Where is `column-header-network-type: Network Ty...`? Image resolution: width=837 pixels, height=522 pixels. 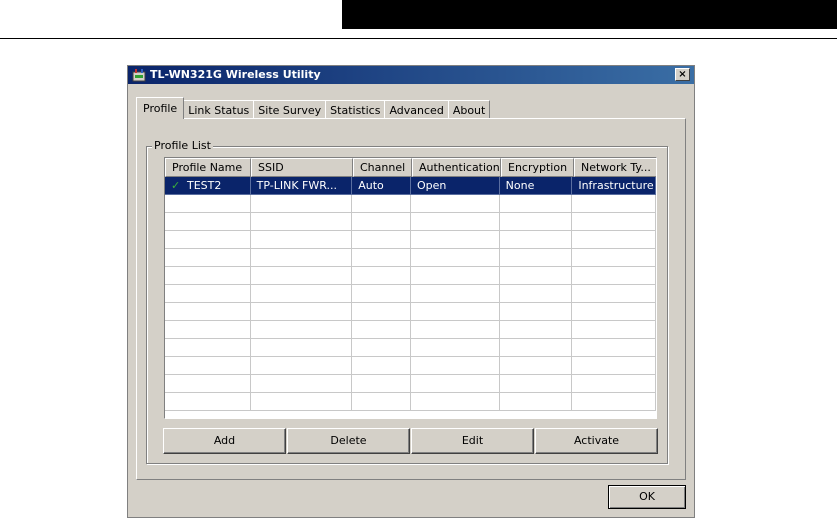 column-header-network-type: Network Ty... is located at coordinates (615, 167).